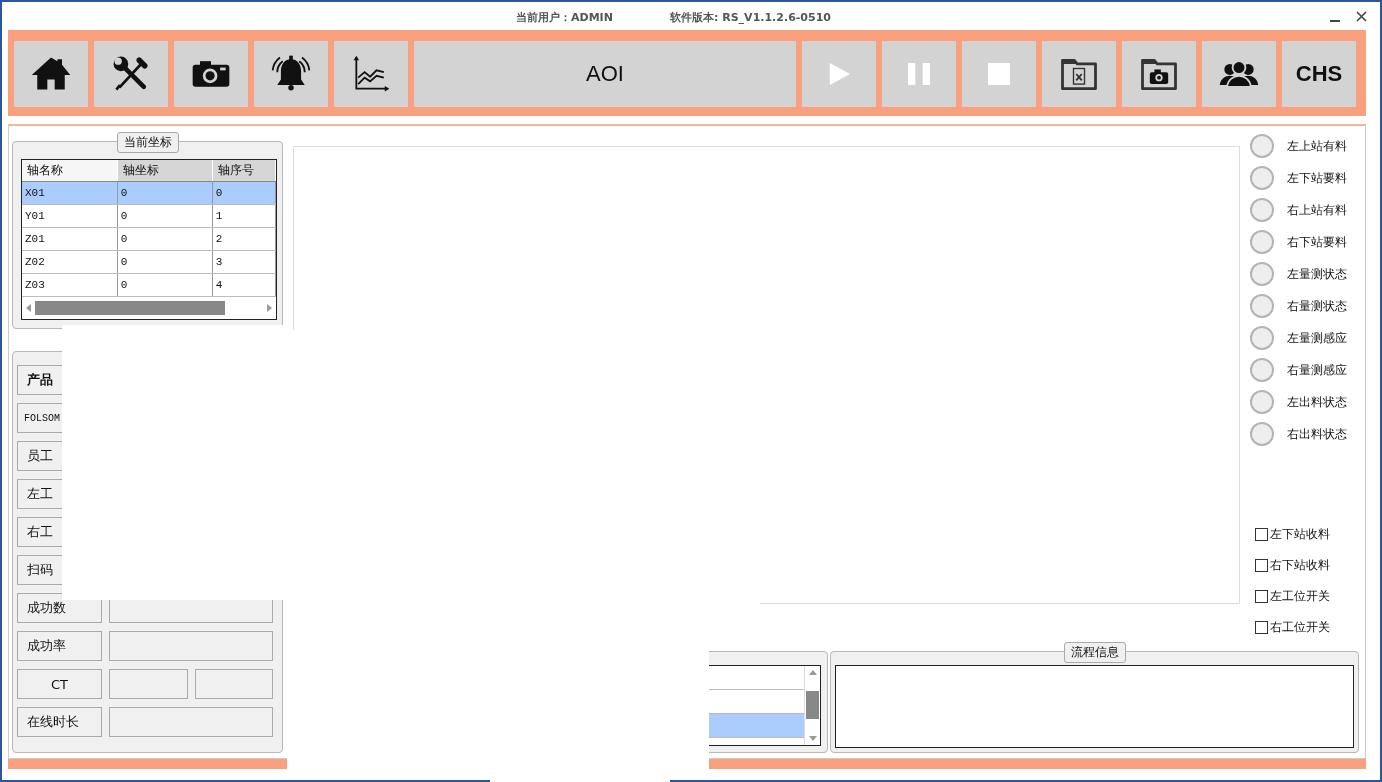 The height and width of the screenshot is (782, 1382). What do you see at coordinates (1094, 652) in the screenshot?
I see `group-legend: 流程信息` at bounding box center [1094, 652].